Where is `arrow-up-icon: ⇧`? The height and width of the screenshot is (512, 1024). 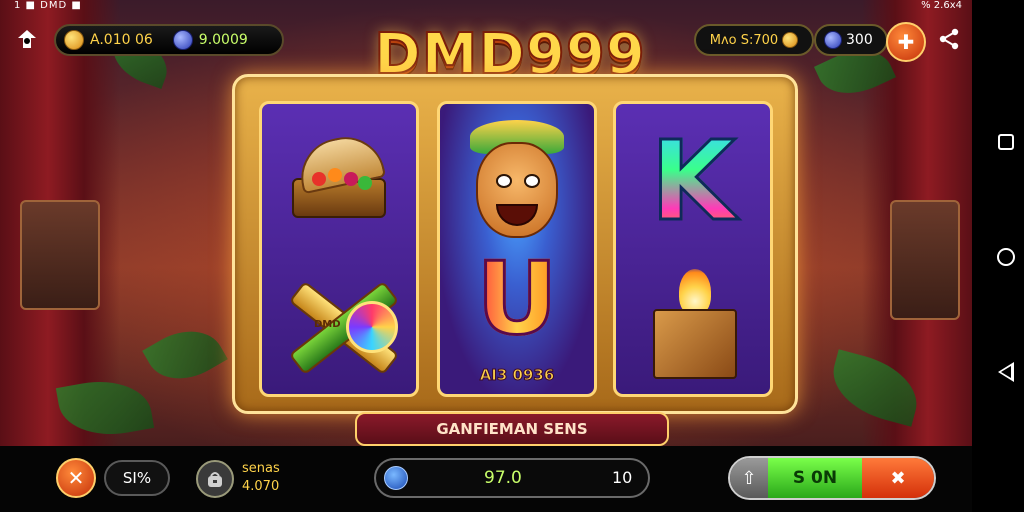
arrow-up-icon: ⇧ is located at coordinates (749, 478).